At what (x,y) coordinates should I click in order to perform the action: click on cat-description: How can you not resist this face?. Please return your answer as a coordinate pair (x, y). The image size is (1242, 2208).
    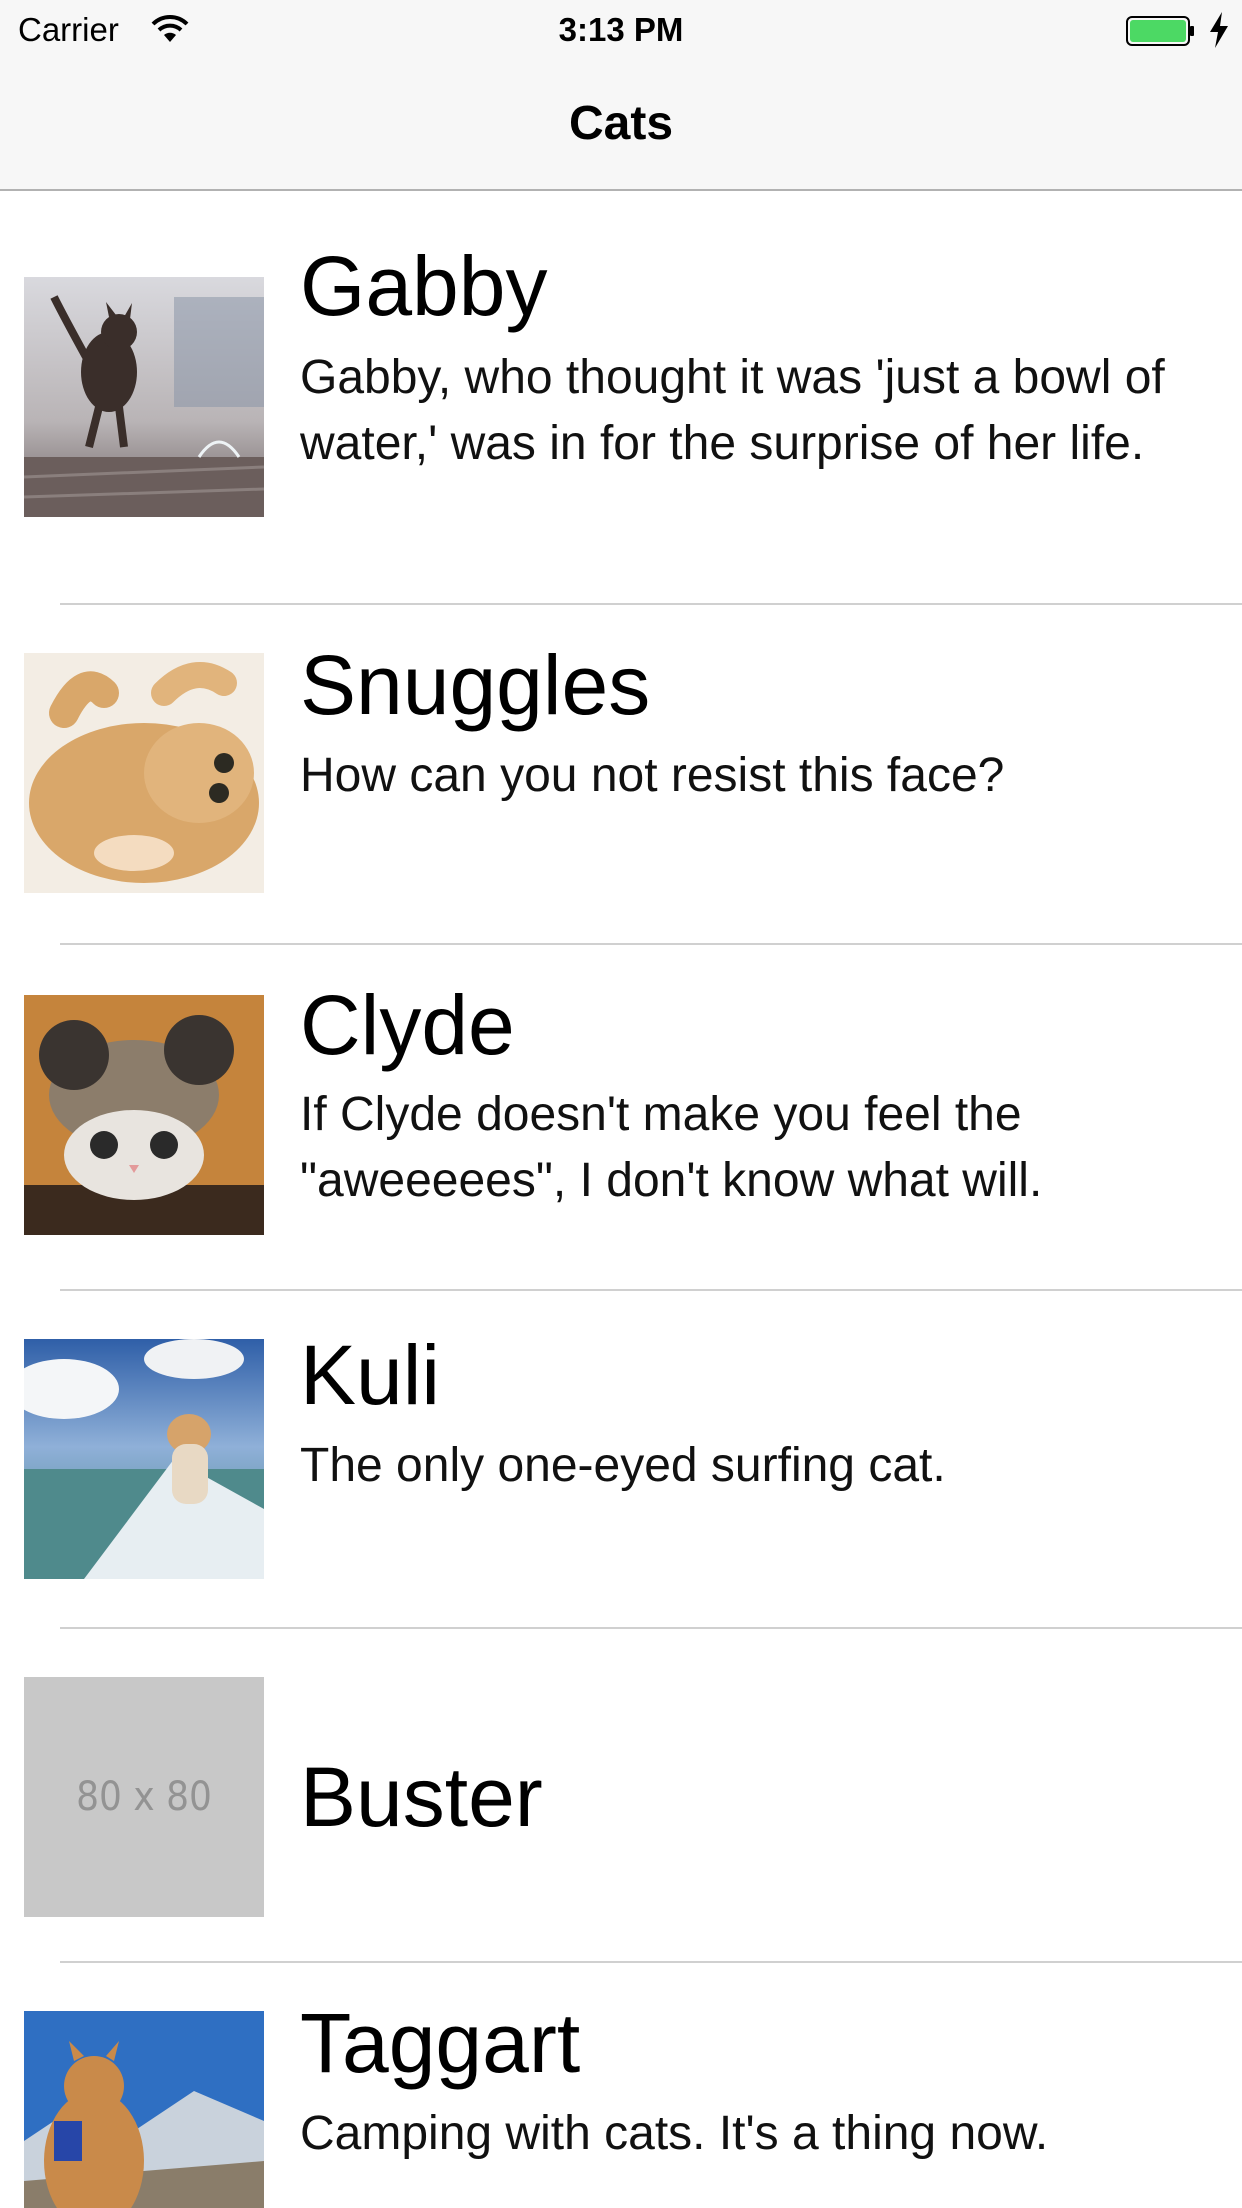
    Looking at the image, I should click on (652, 775).